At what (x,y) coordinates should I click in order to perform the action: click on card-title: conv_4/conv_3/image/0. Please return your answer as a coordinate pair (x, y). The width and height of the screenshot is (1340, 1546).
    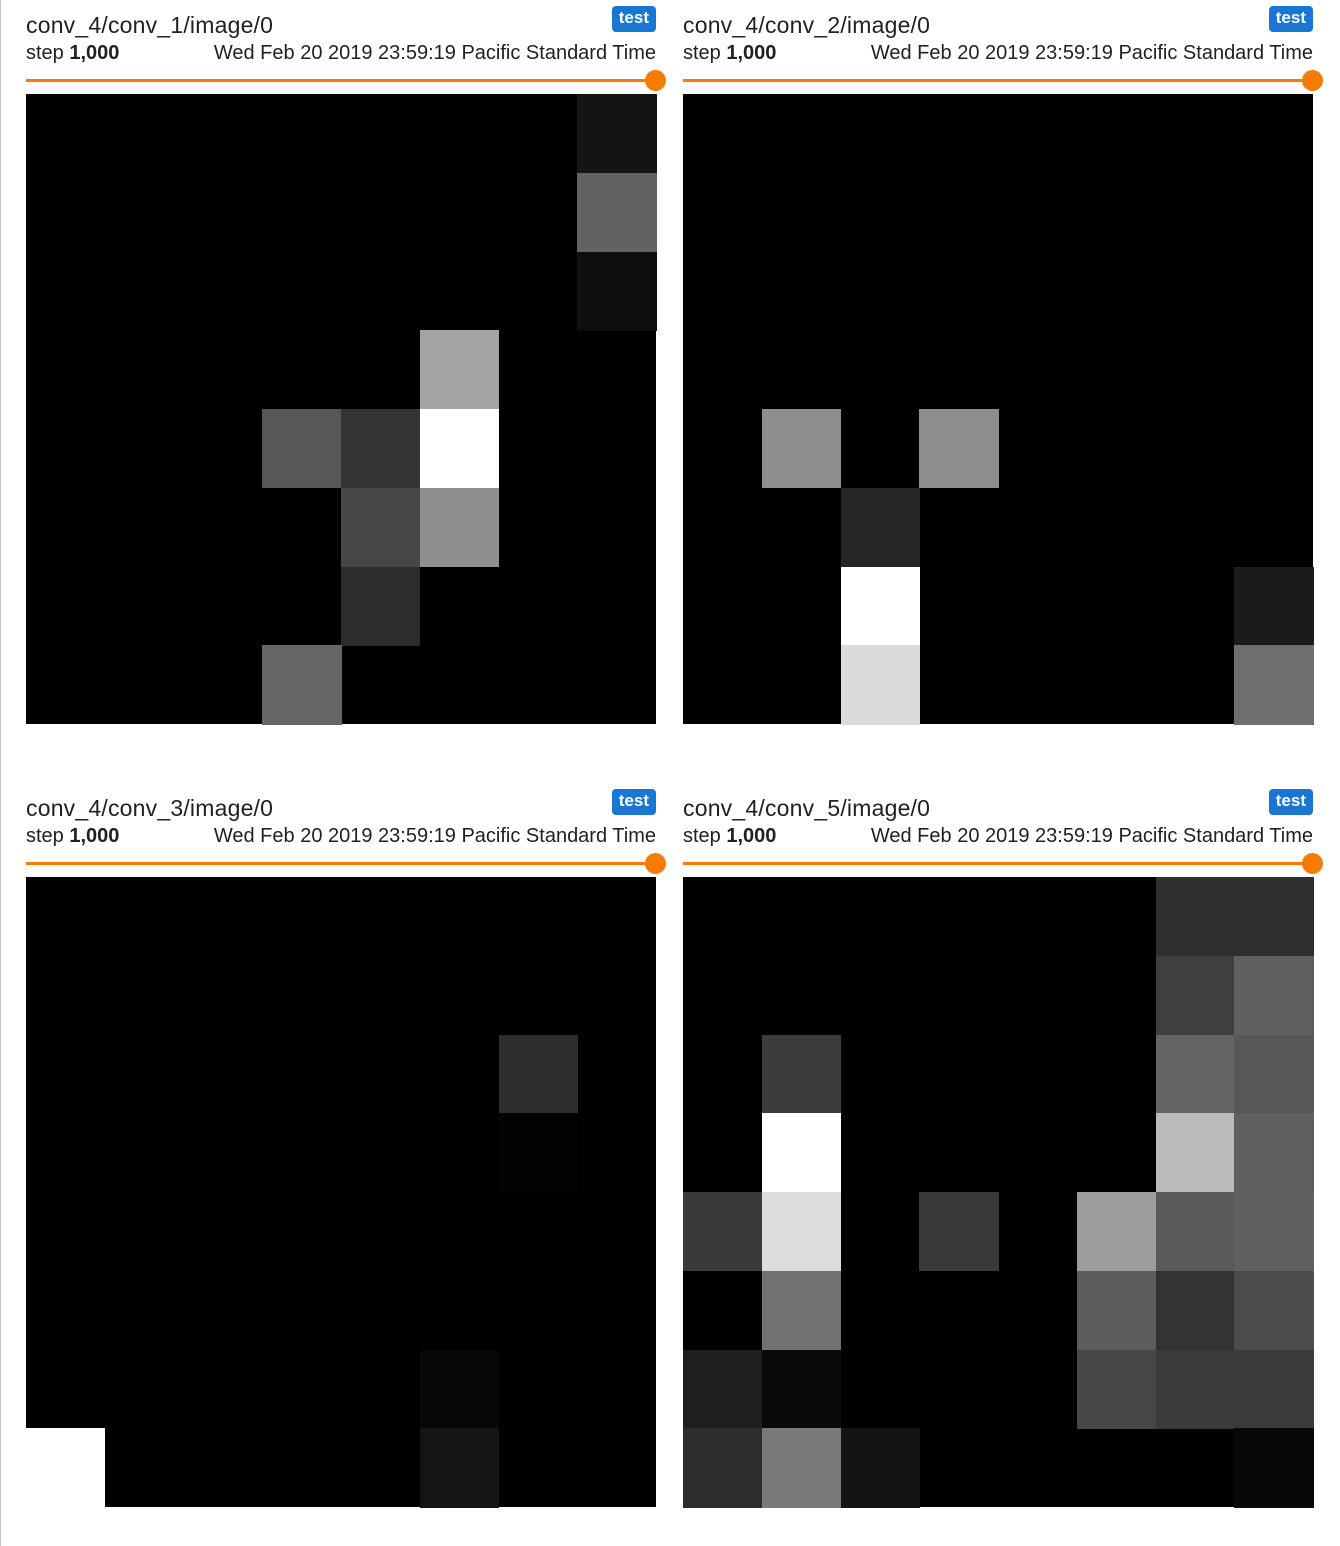
    Looking at the image, I should click on (150, 808).